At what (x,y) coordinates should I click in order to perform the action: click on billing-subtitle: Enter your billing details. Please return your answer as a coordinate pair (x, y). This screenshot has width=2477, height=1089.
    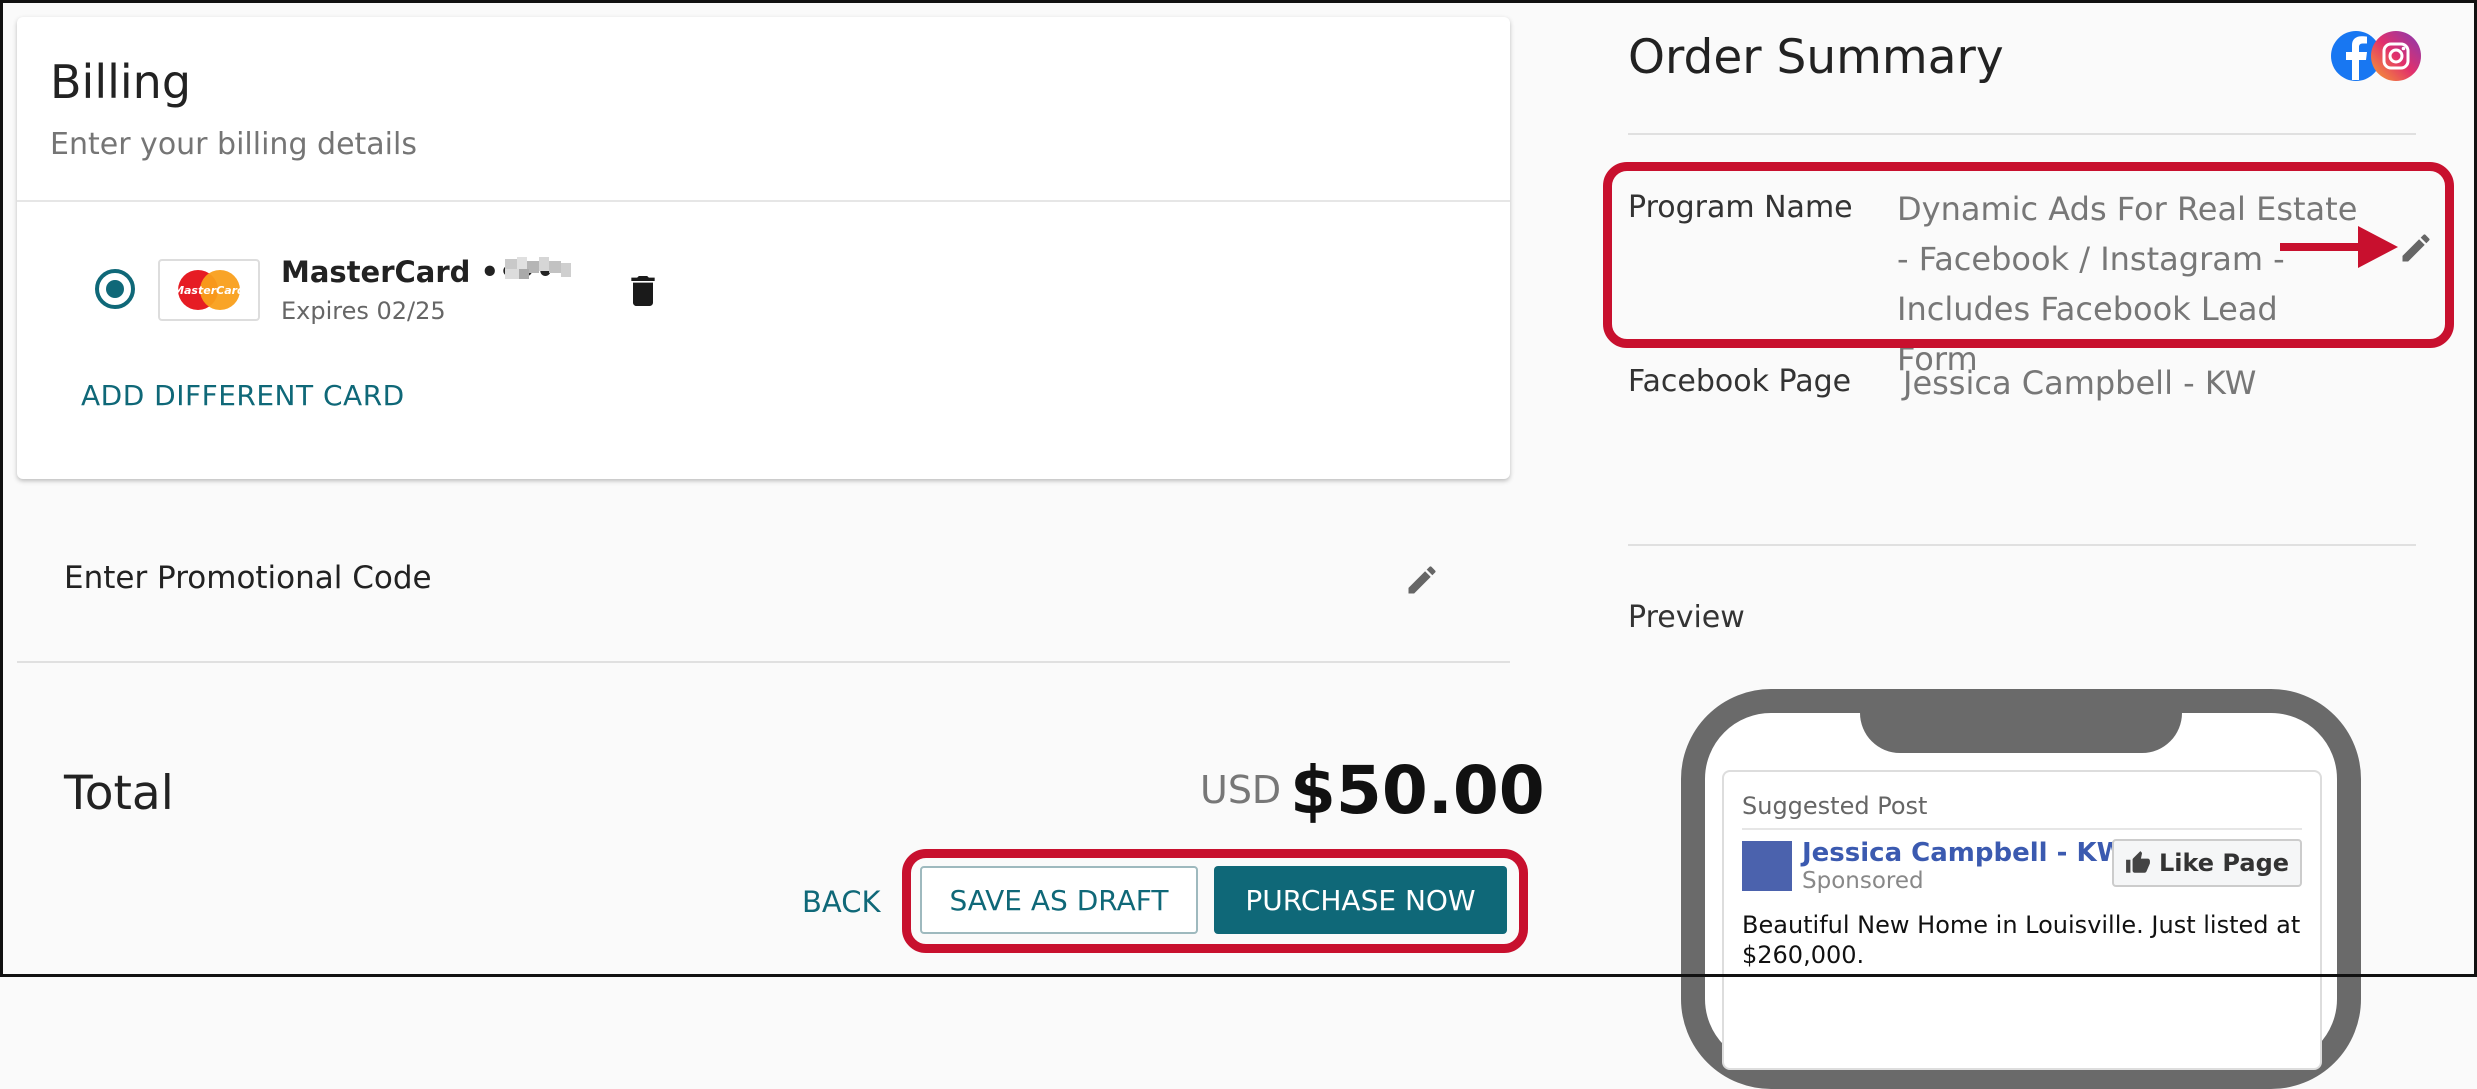
    Looking at the image, I should click on (233, 144).